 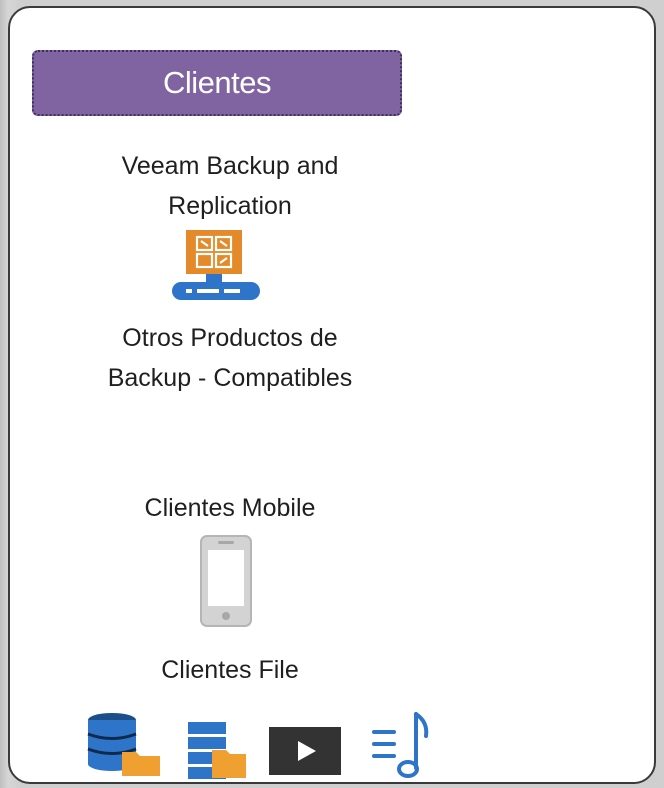 What do you see at coordinates (230, 508) in the screenshot?
I see `mobile-label: Clientes Mobile` at bounding box center [230, 508].